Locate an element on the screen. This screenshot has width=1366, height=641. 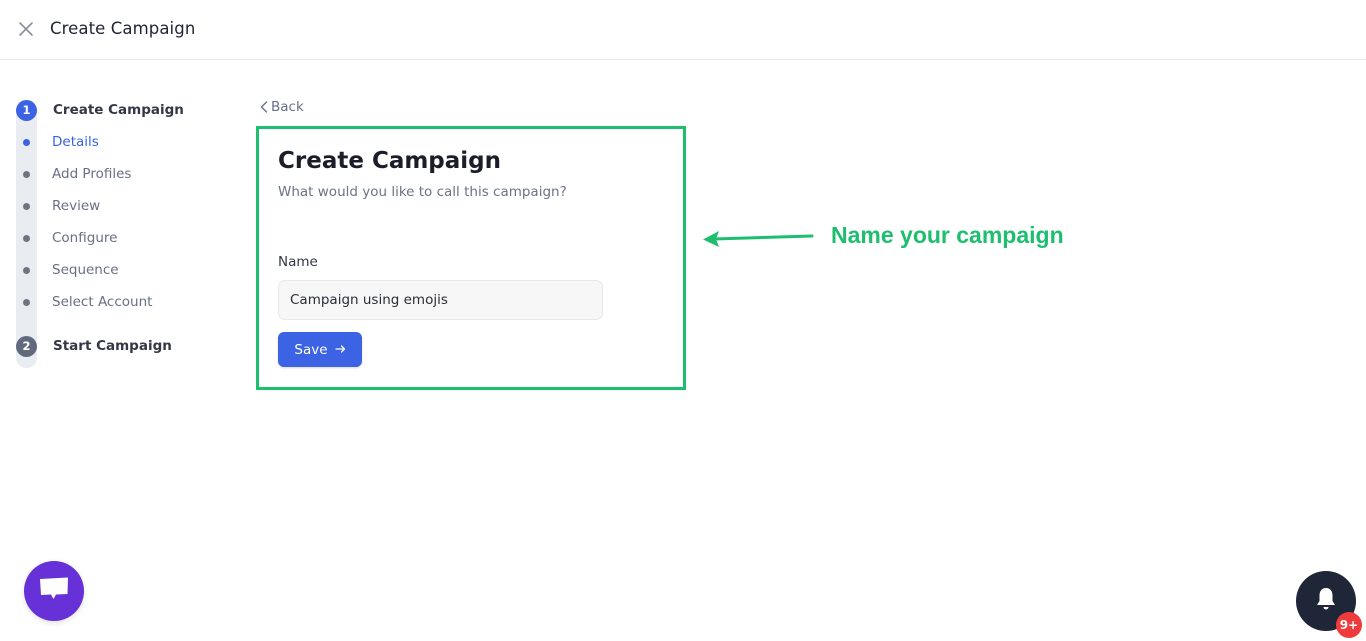
back-link: Back is located at coordinates (281, 107).